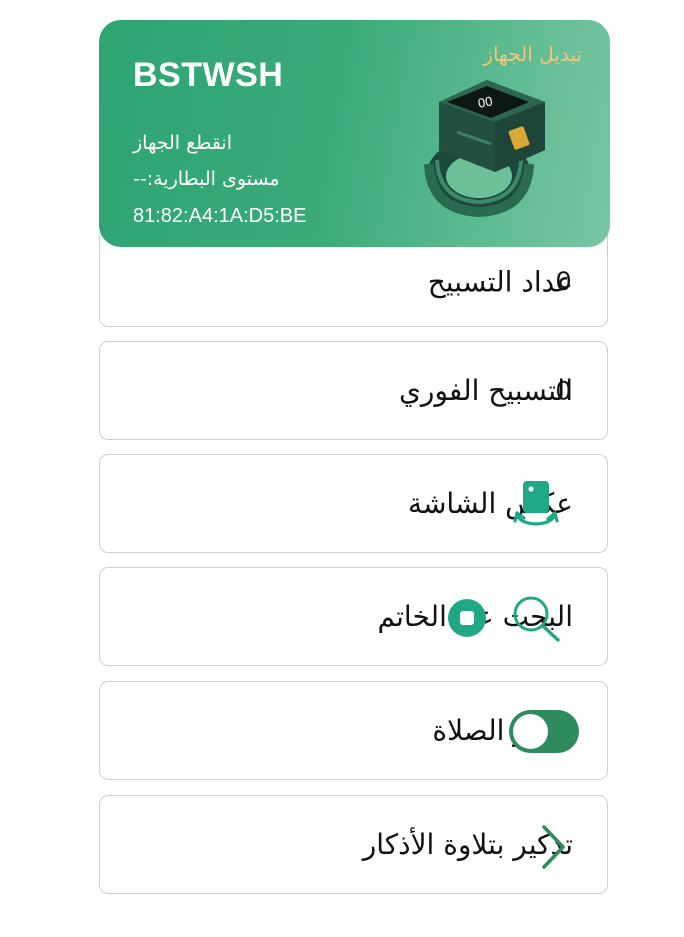 The height and width of the screenshot is (937, 684). Describe the element at coordinates (564, 280) in the screenshot. I see `tasbeeh-counter-value: 0` at that location.